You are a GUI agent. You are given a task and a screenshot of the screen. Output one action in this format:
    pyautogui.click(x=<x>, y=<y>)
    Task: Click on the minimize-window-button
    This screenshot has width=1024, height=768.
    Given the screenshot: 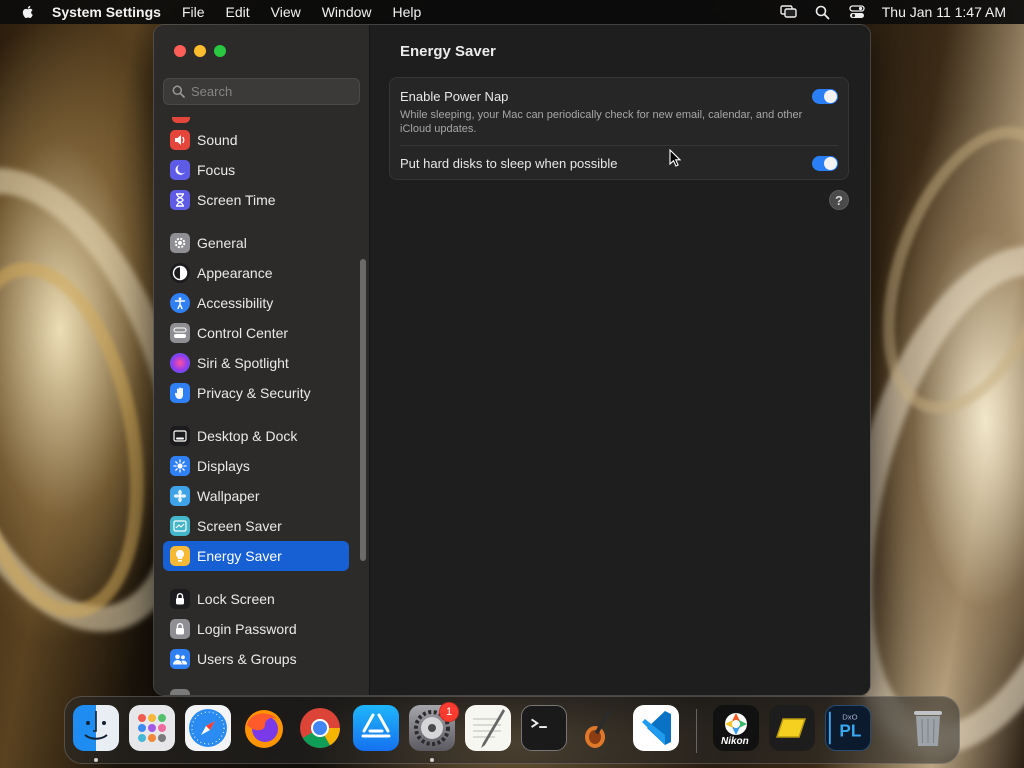 What is the action you would take?
    pyautogui.click(x=200, y=51)
    